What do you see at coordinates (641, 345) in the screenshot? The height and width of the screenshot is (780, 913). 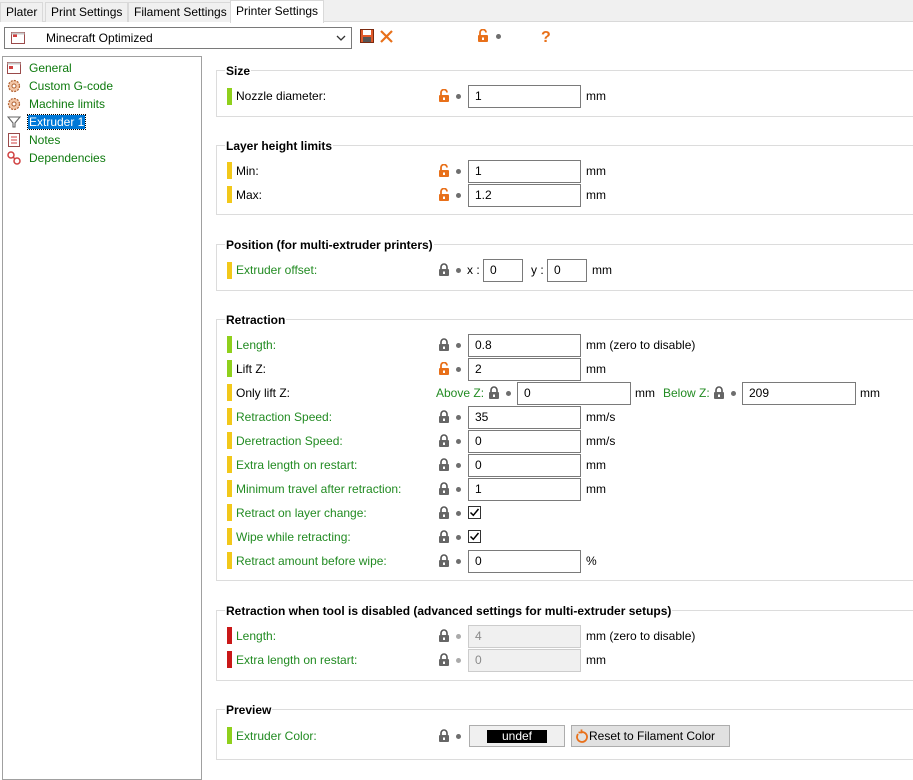 I see `unit-label: mm (zero to disable)` at bounding box center [641, 345].